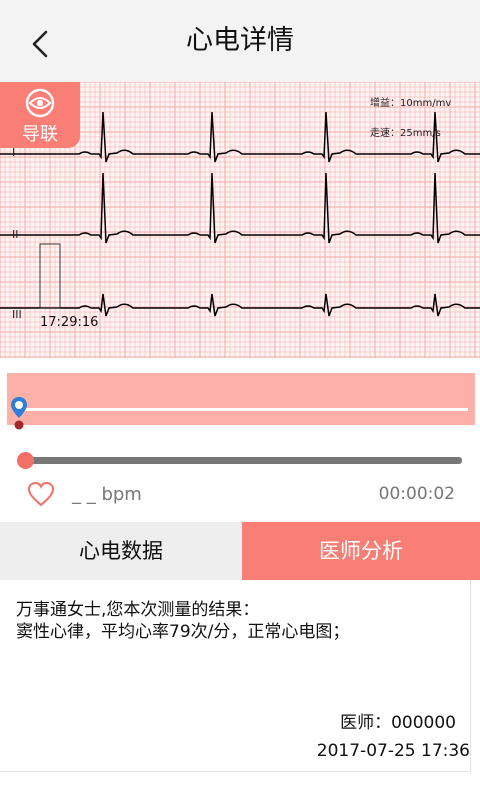 This screenshot has width=480, height=800. Describe the element at coordinates (241, 401) in the screenshot. I see `ecg-timeline` at that location.